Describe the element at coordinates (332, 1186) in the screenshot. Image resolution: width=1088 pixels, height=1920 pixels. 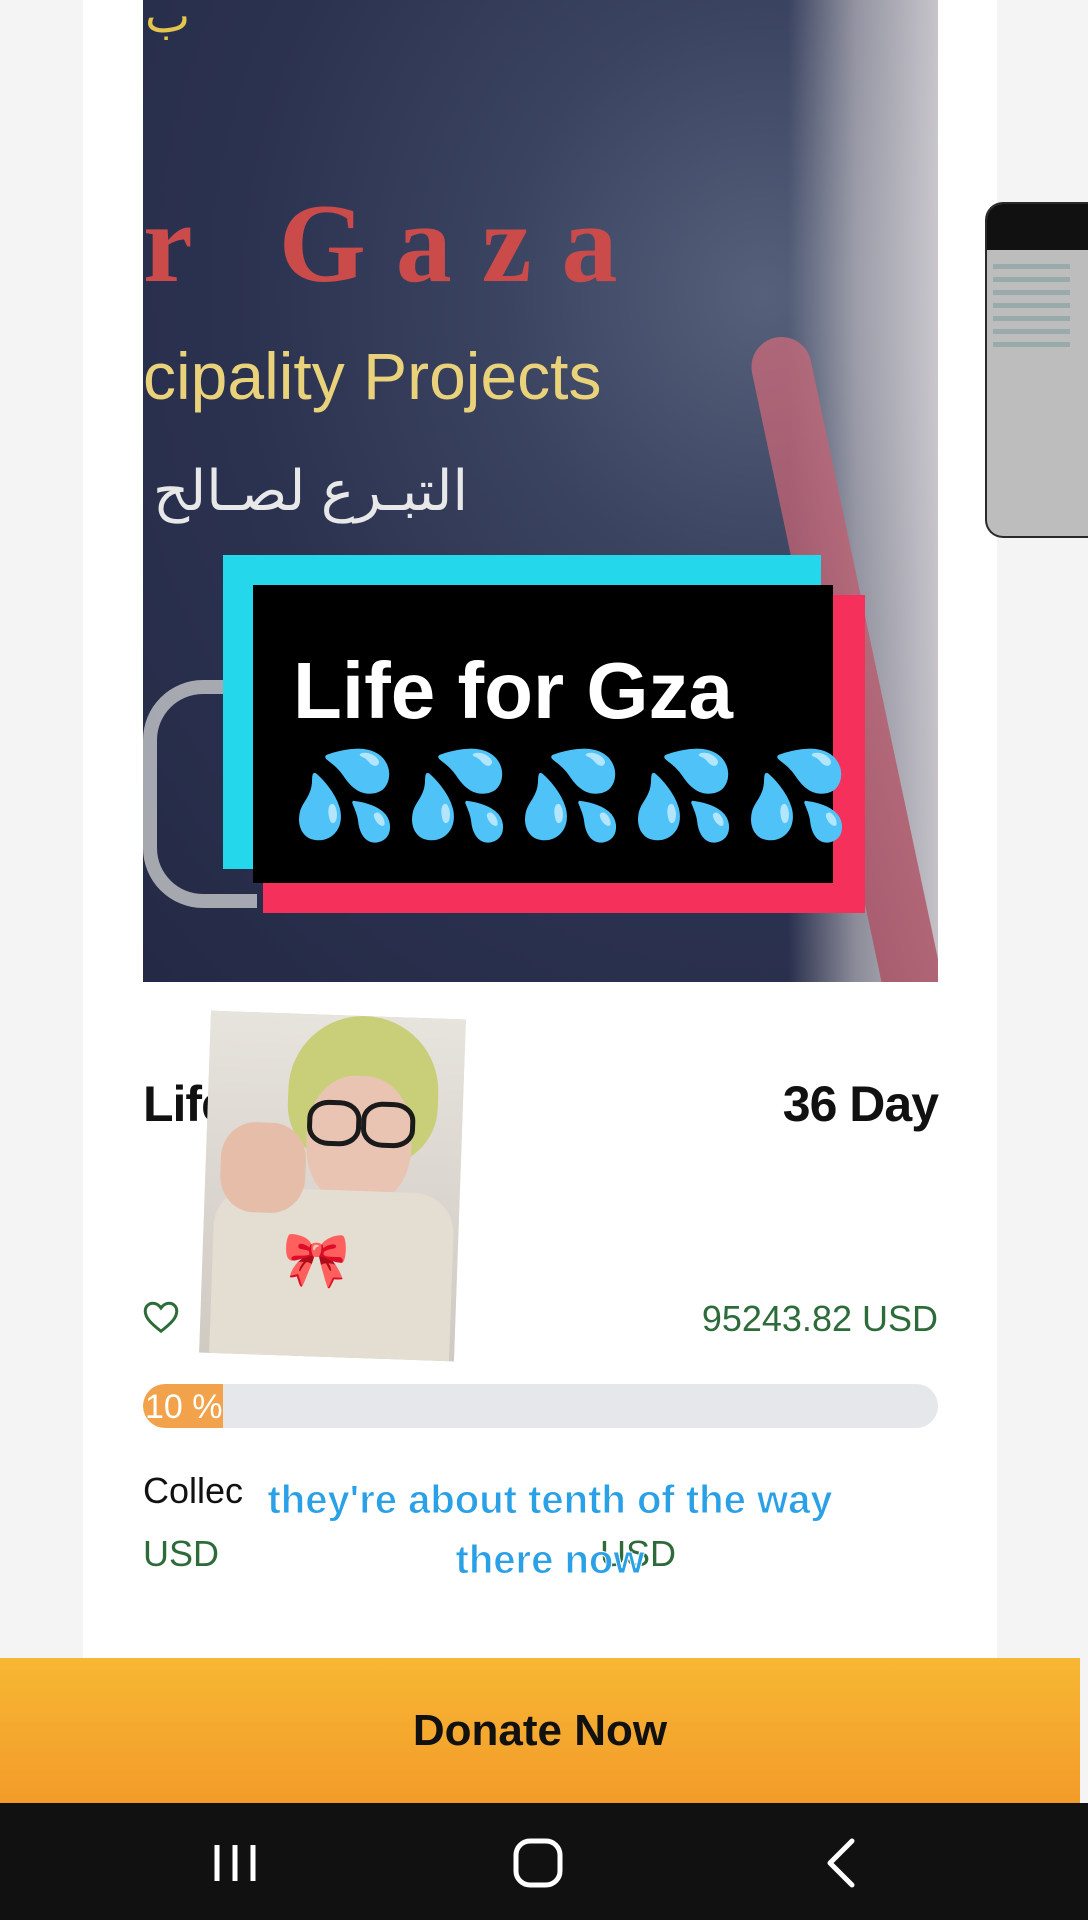
I see `creator-video-overlay: 🎀` at that location.